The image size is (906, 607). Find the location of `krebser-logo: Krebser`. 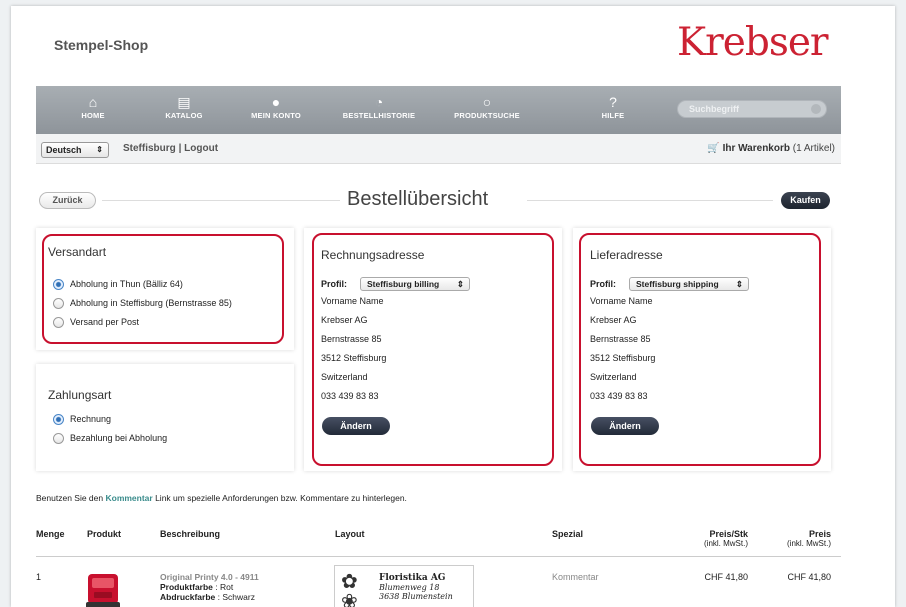

krebser-logo: Krebser is located at coordinates (753, 42).